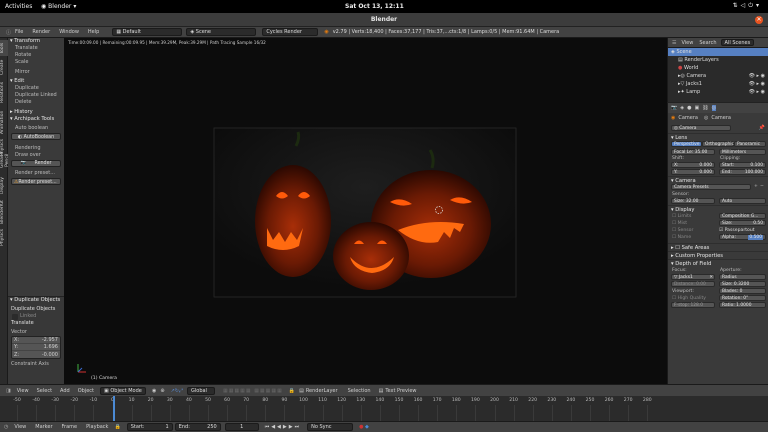 The image size is (768, 432). What do you see at coordinates (689, 108) in the screenshot?
I see `world-tab-icon: ●` at bounding box center [689, 108].